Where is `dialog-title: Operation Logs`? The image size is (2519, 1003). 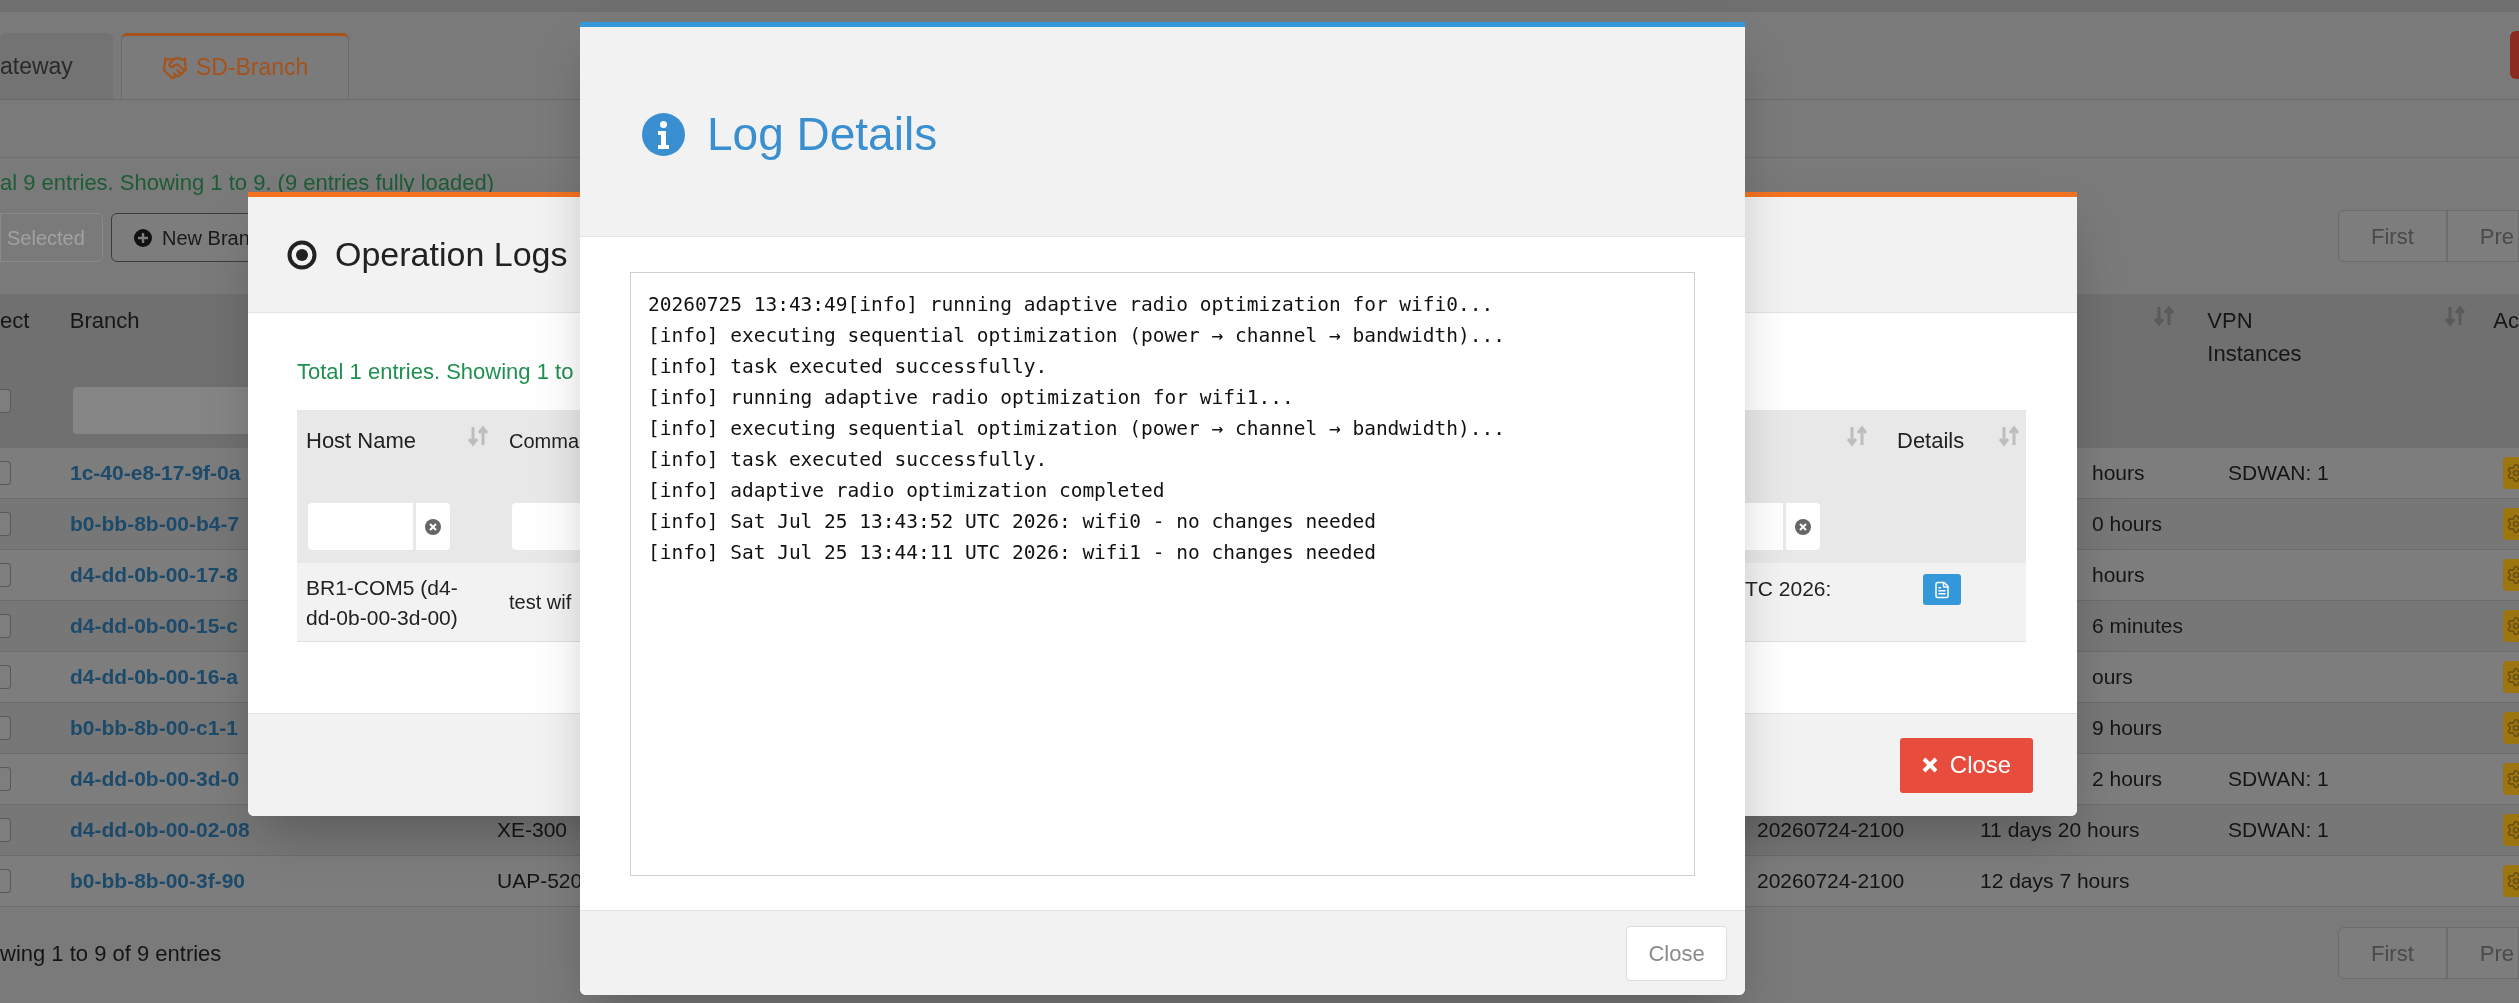
dialog-title: Operation Logs is located at coordinates (451, 254).